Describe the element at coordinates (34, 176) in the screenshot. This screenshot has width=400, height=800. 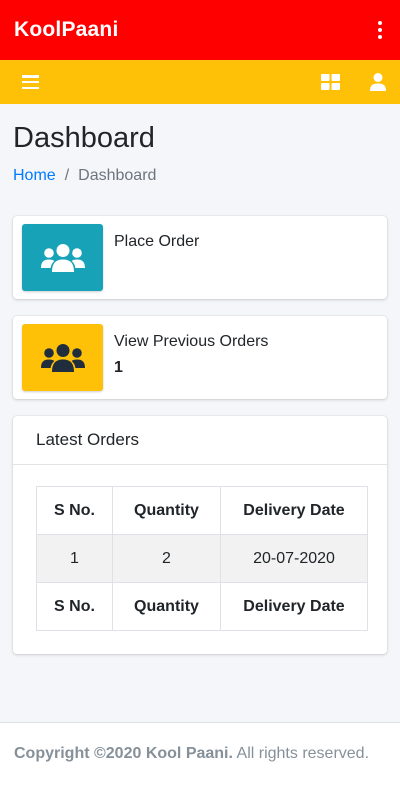
I see `breadcrumb-home-link: Home` at that location.